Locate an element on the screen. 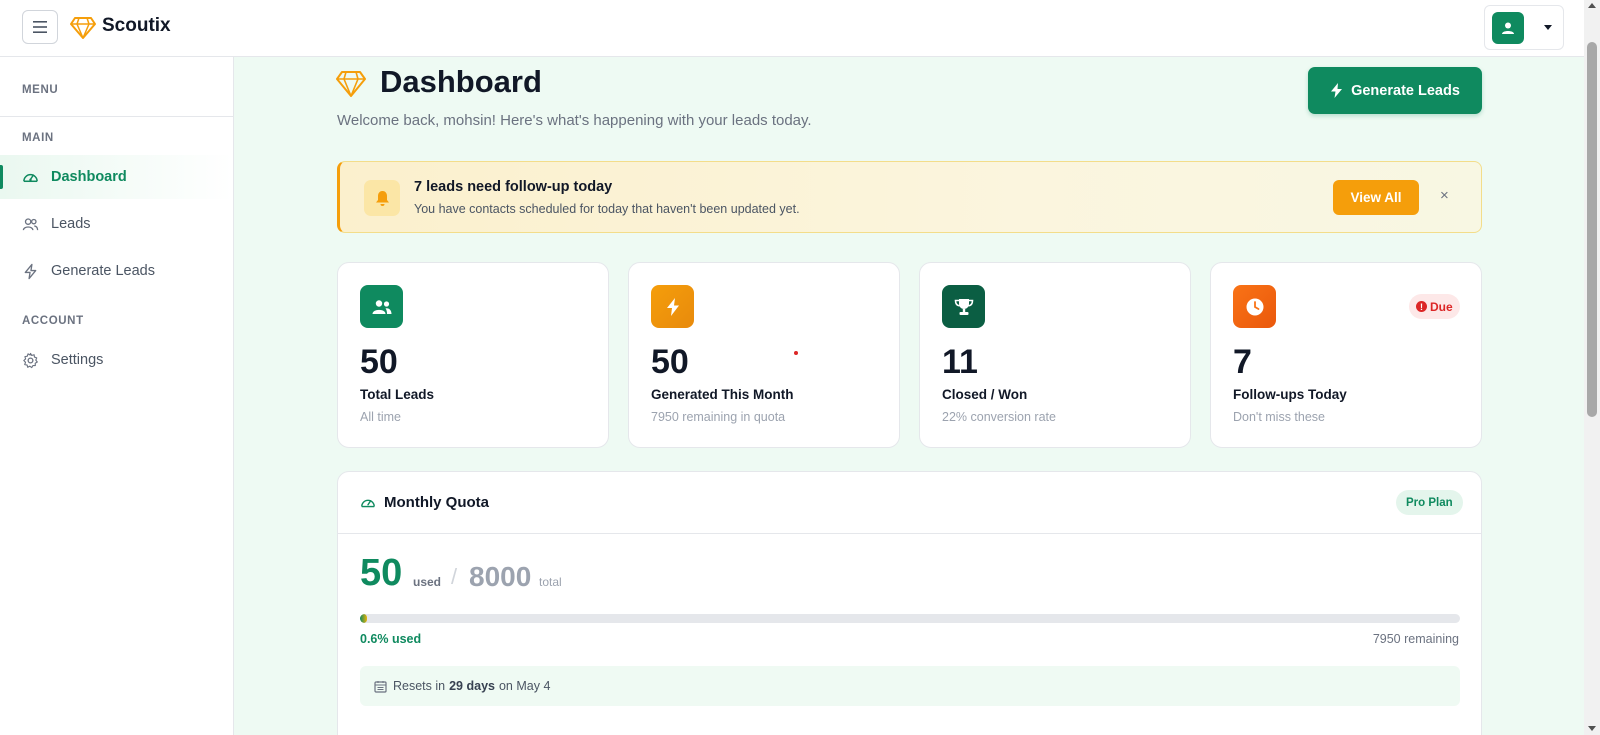 This screenshot has height=735, width=1600. sidebar-item-label: Leads is located at coordinates (71, 224).